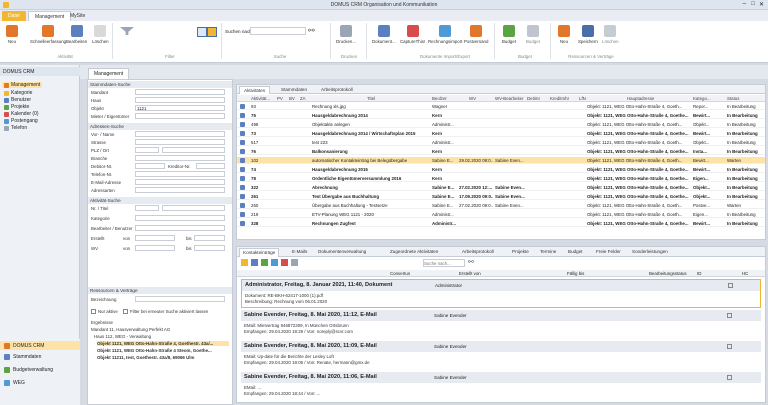 Image resolution: width=768 pixels, height=405 pixels. I want to click on tab-arbeitsprotokoll: Arbeitsprotokoll, so click(337, 90).